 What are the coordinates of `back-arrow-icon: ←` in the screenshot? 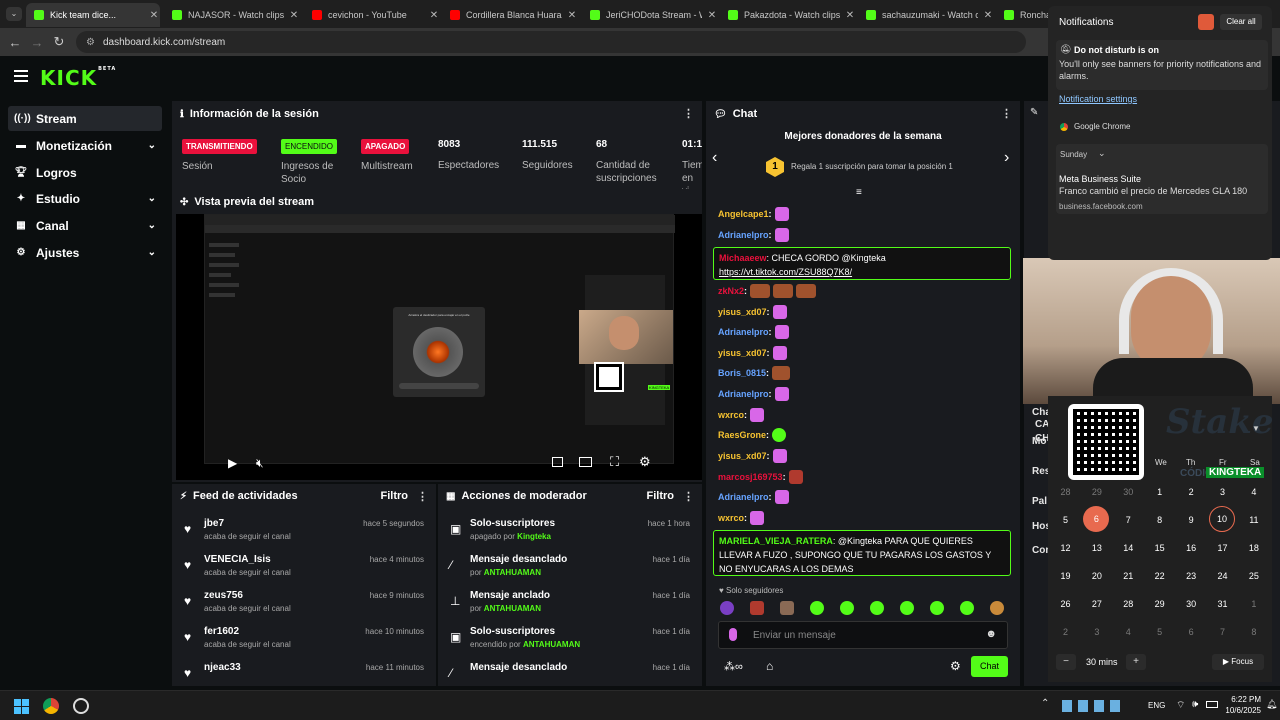 It's located at (15, 42).